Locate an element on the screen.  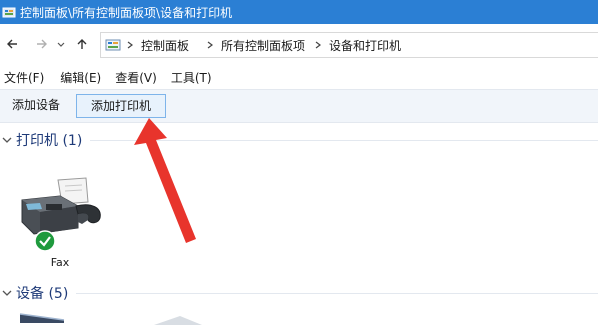
back-button is located at coordinates (12, 44).